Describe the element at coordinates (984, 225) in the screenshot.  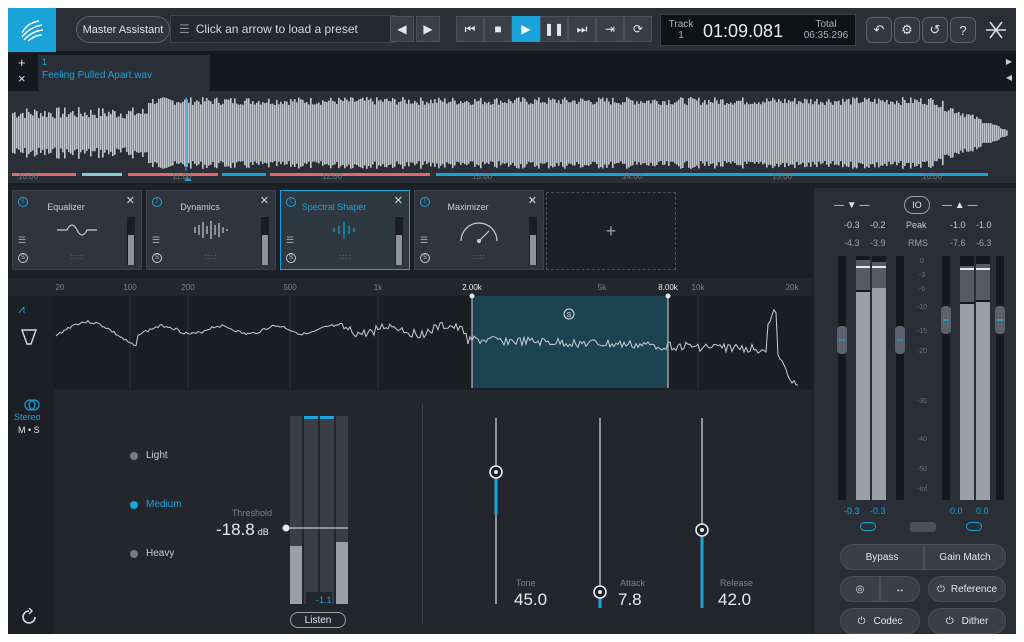
I see `output-peak-r: -1.0` at that location.